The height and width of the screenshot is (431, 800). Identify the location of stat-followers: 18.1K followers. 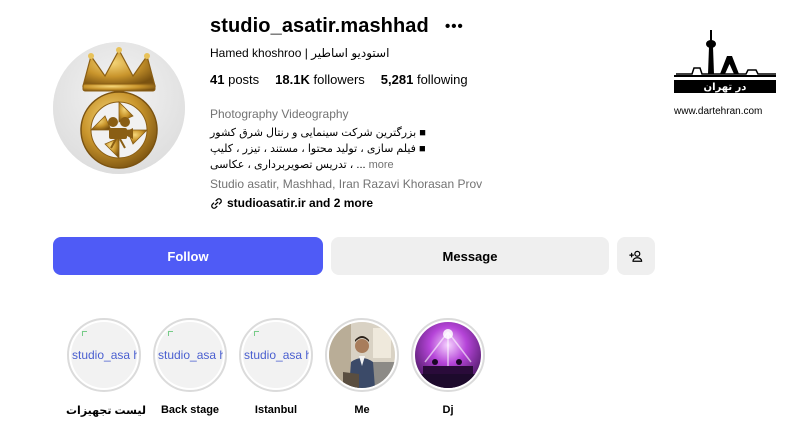
(320, 79).